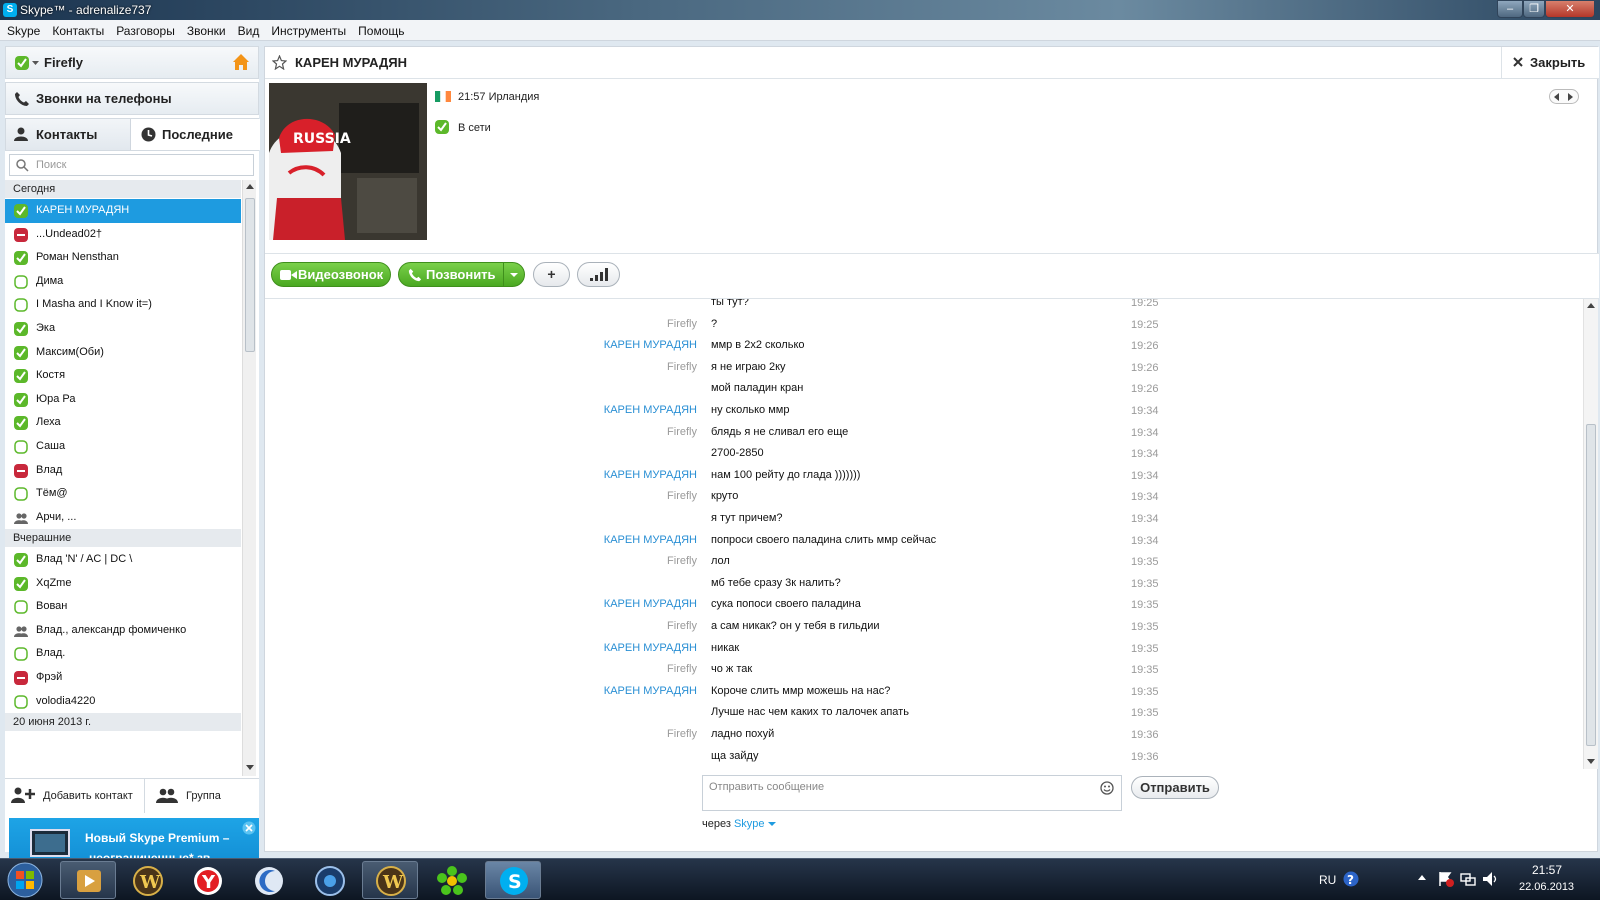  What do you see at coordinates (123, 678) in the screenshot?
I see `contact-item: Фрэй` at bounding box center [123, 678].